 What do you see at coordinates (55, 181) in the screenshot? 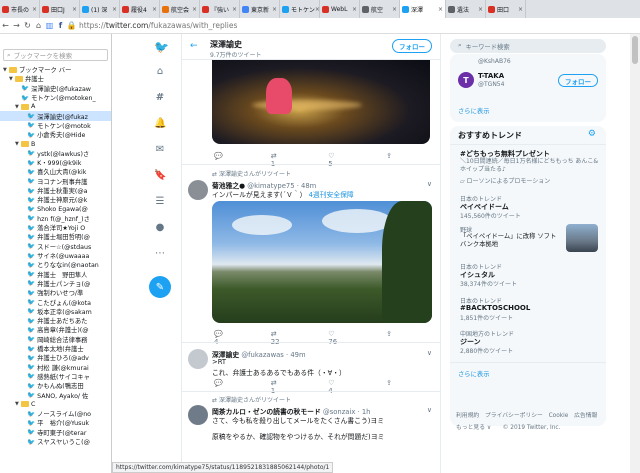
I see `bookmark-item: 🐦 ヨコナン刑事弁護` at bounding box center [55, 181].